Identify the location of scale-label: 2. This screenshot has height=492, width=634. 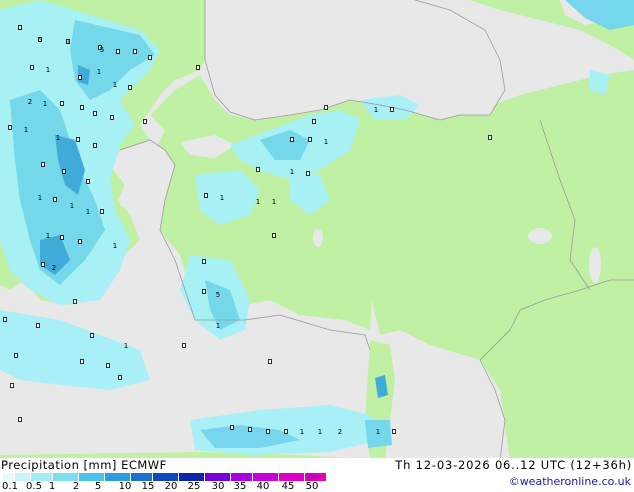
(76, 486).